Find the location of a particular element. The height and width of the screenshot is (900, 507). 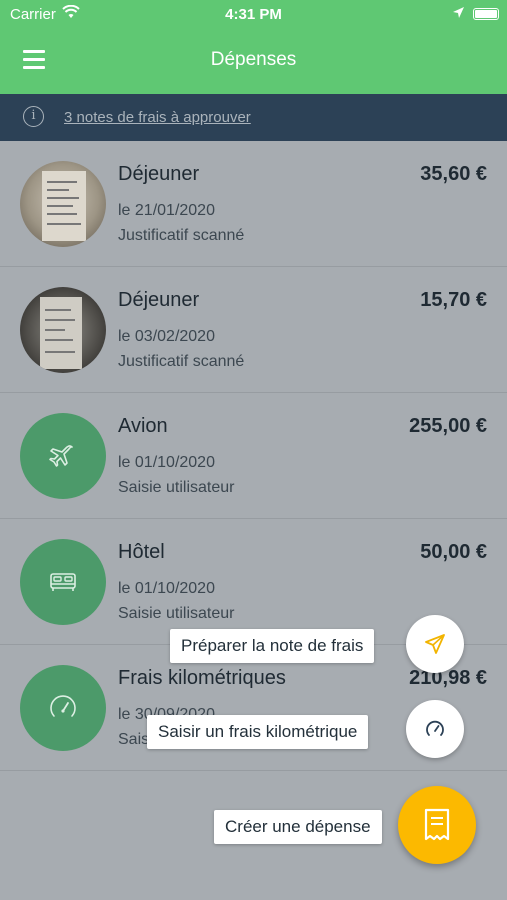

mileage-expense-label: Saisir un frais kilométrique is located at coordinates (258, 732).